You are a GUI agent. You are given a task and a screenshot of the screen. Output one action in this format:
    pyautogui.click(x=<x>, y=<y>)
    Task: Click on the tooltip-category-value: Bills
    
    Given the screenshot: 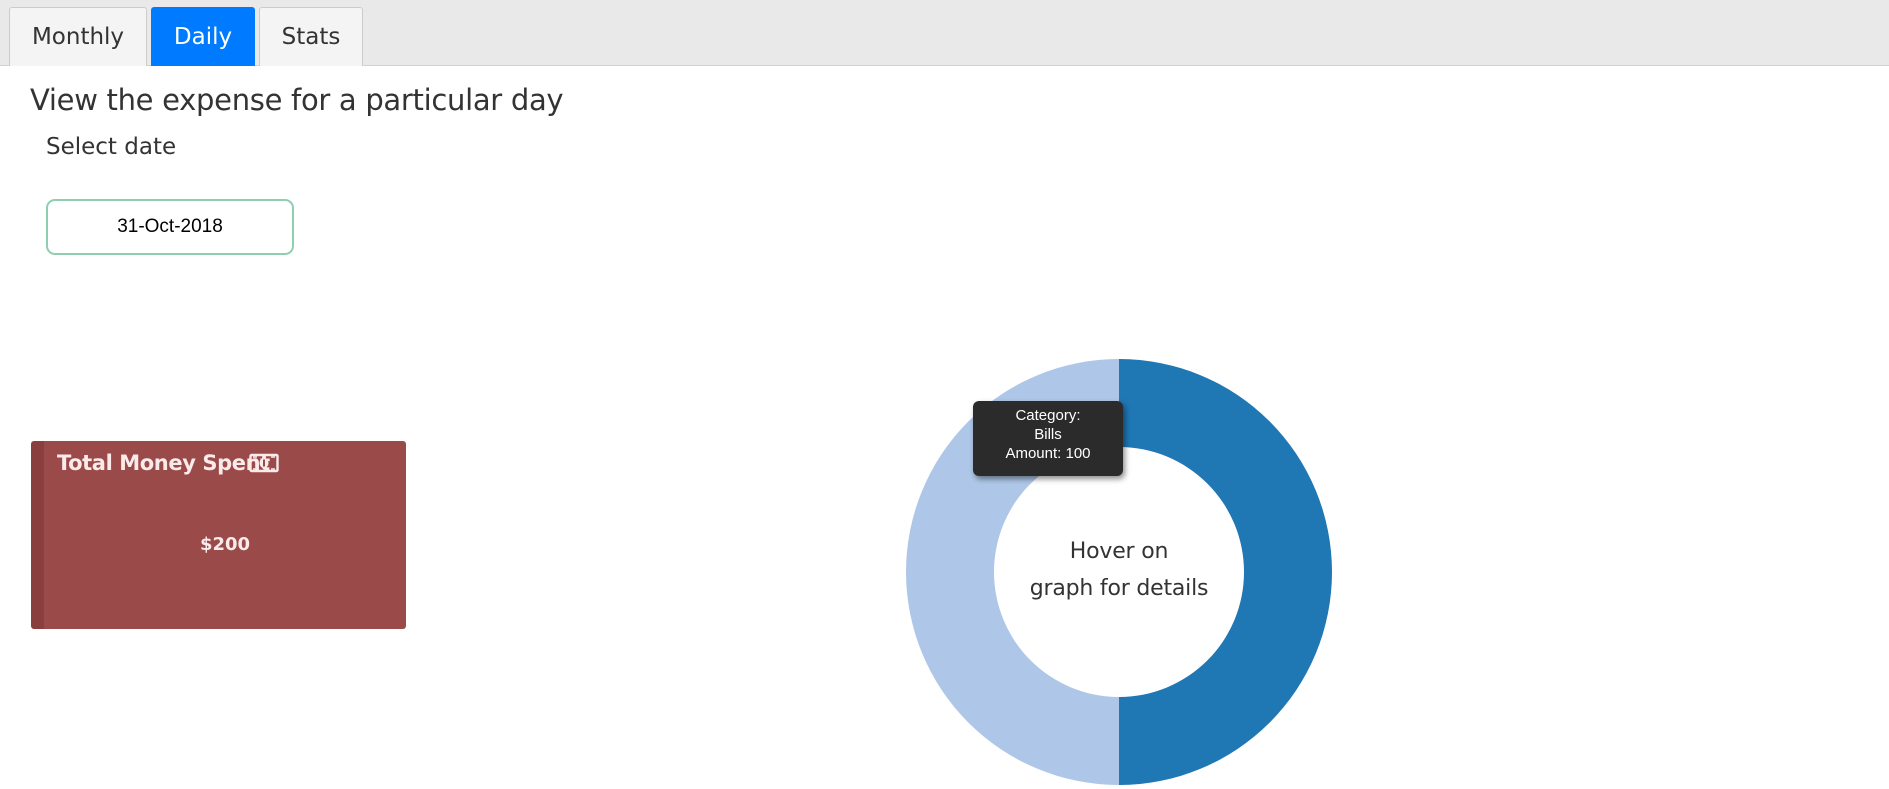 What is the action you would take?
    pyautogui.click(x=1048, y=434)
    